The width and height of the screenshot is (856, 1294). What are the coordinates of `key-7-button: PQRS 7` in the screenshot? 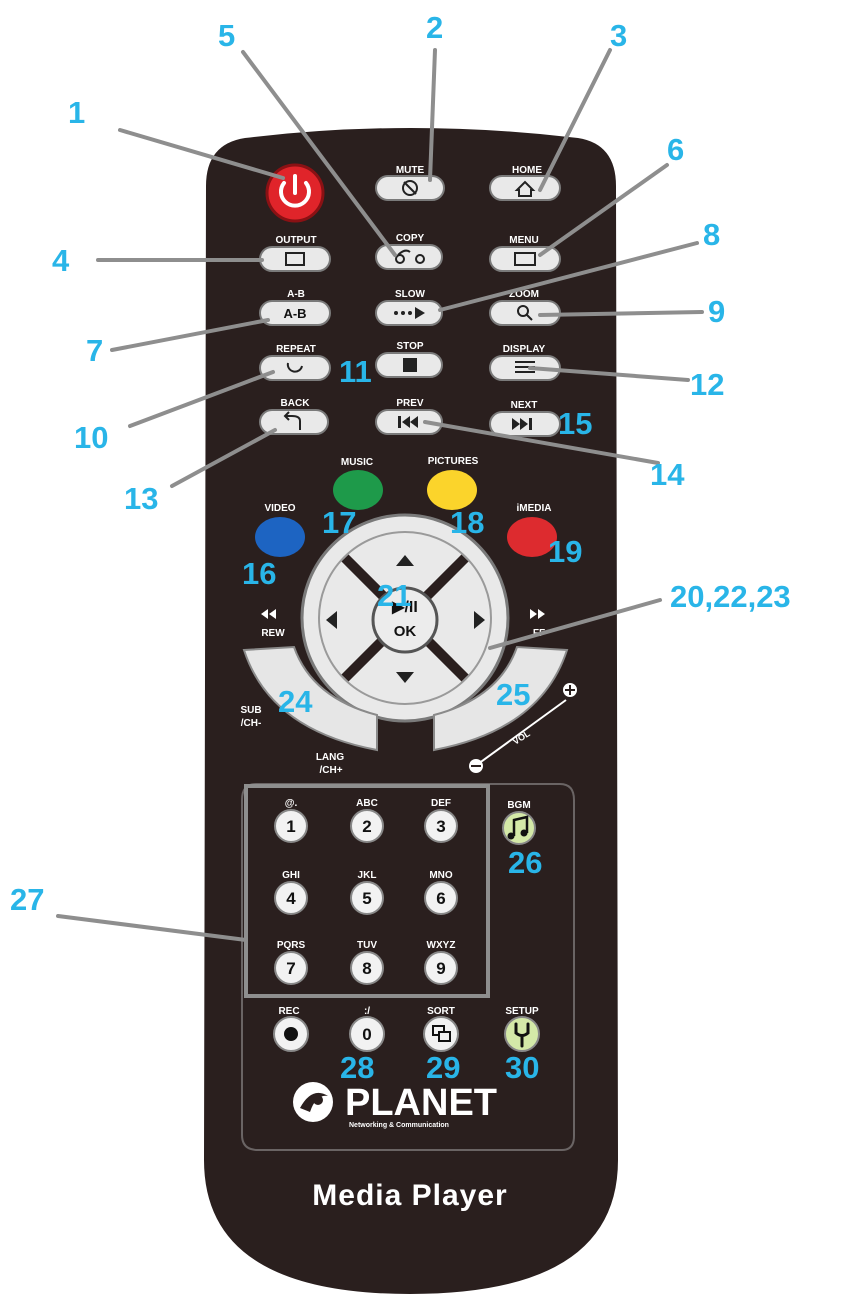 It's located at (291, 962).